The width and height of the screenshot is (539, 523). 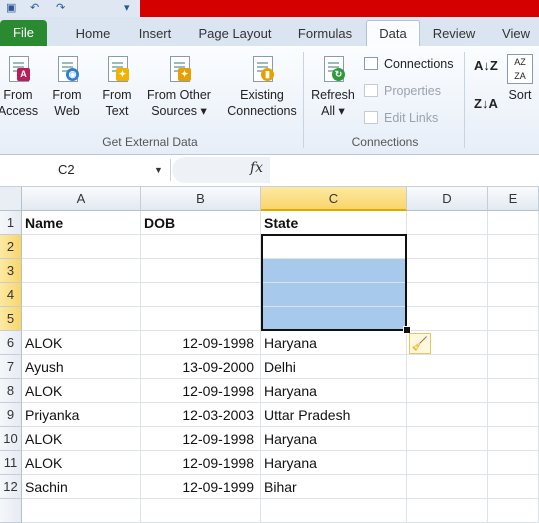 I want to click on row-header: 6, so click(x=11, y=343).